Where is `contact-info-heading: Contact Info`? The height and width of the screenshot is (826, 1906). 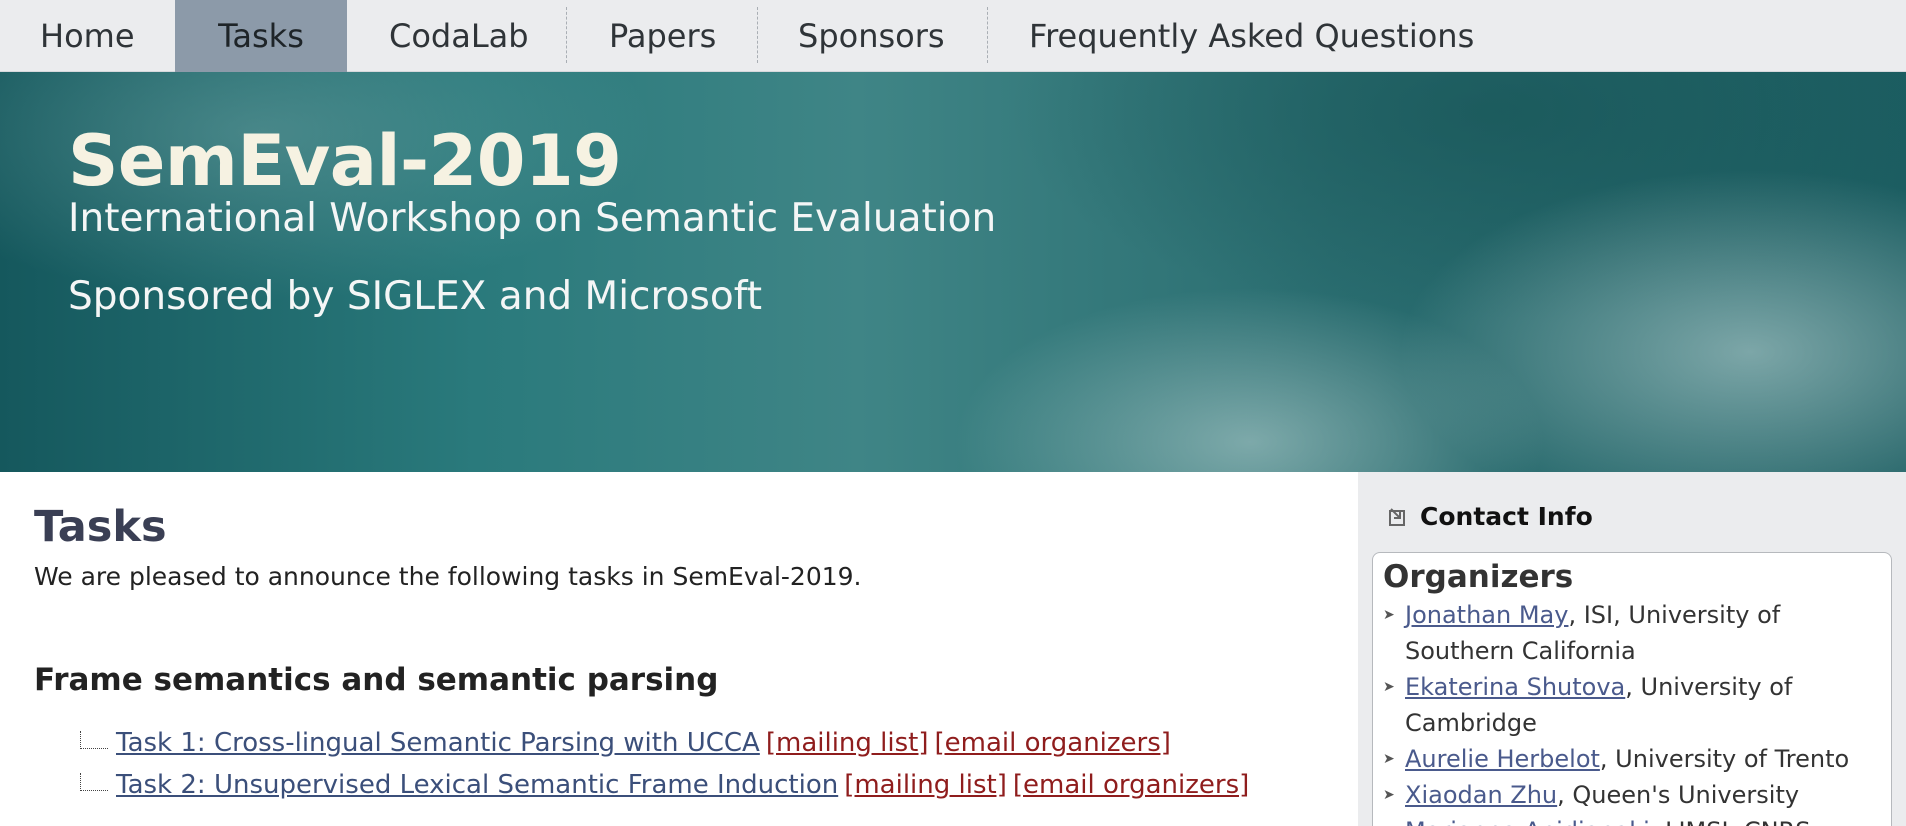 contact-info-heading: Contact Info is located at coordinates (1490, 516).